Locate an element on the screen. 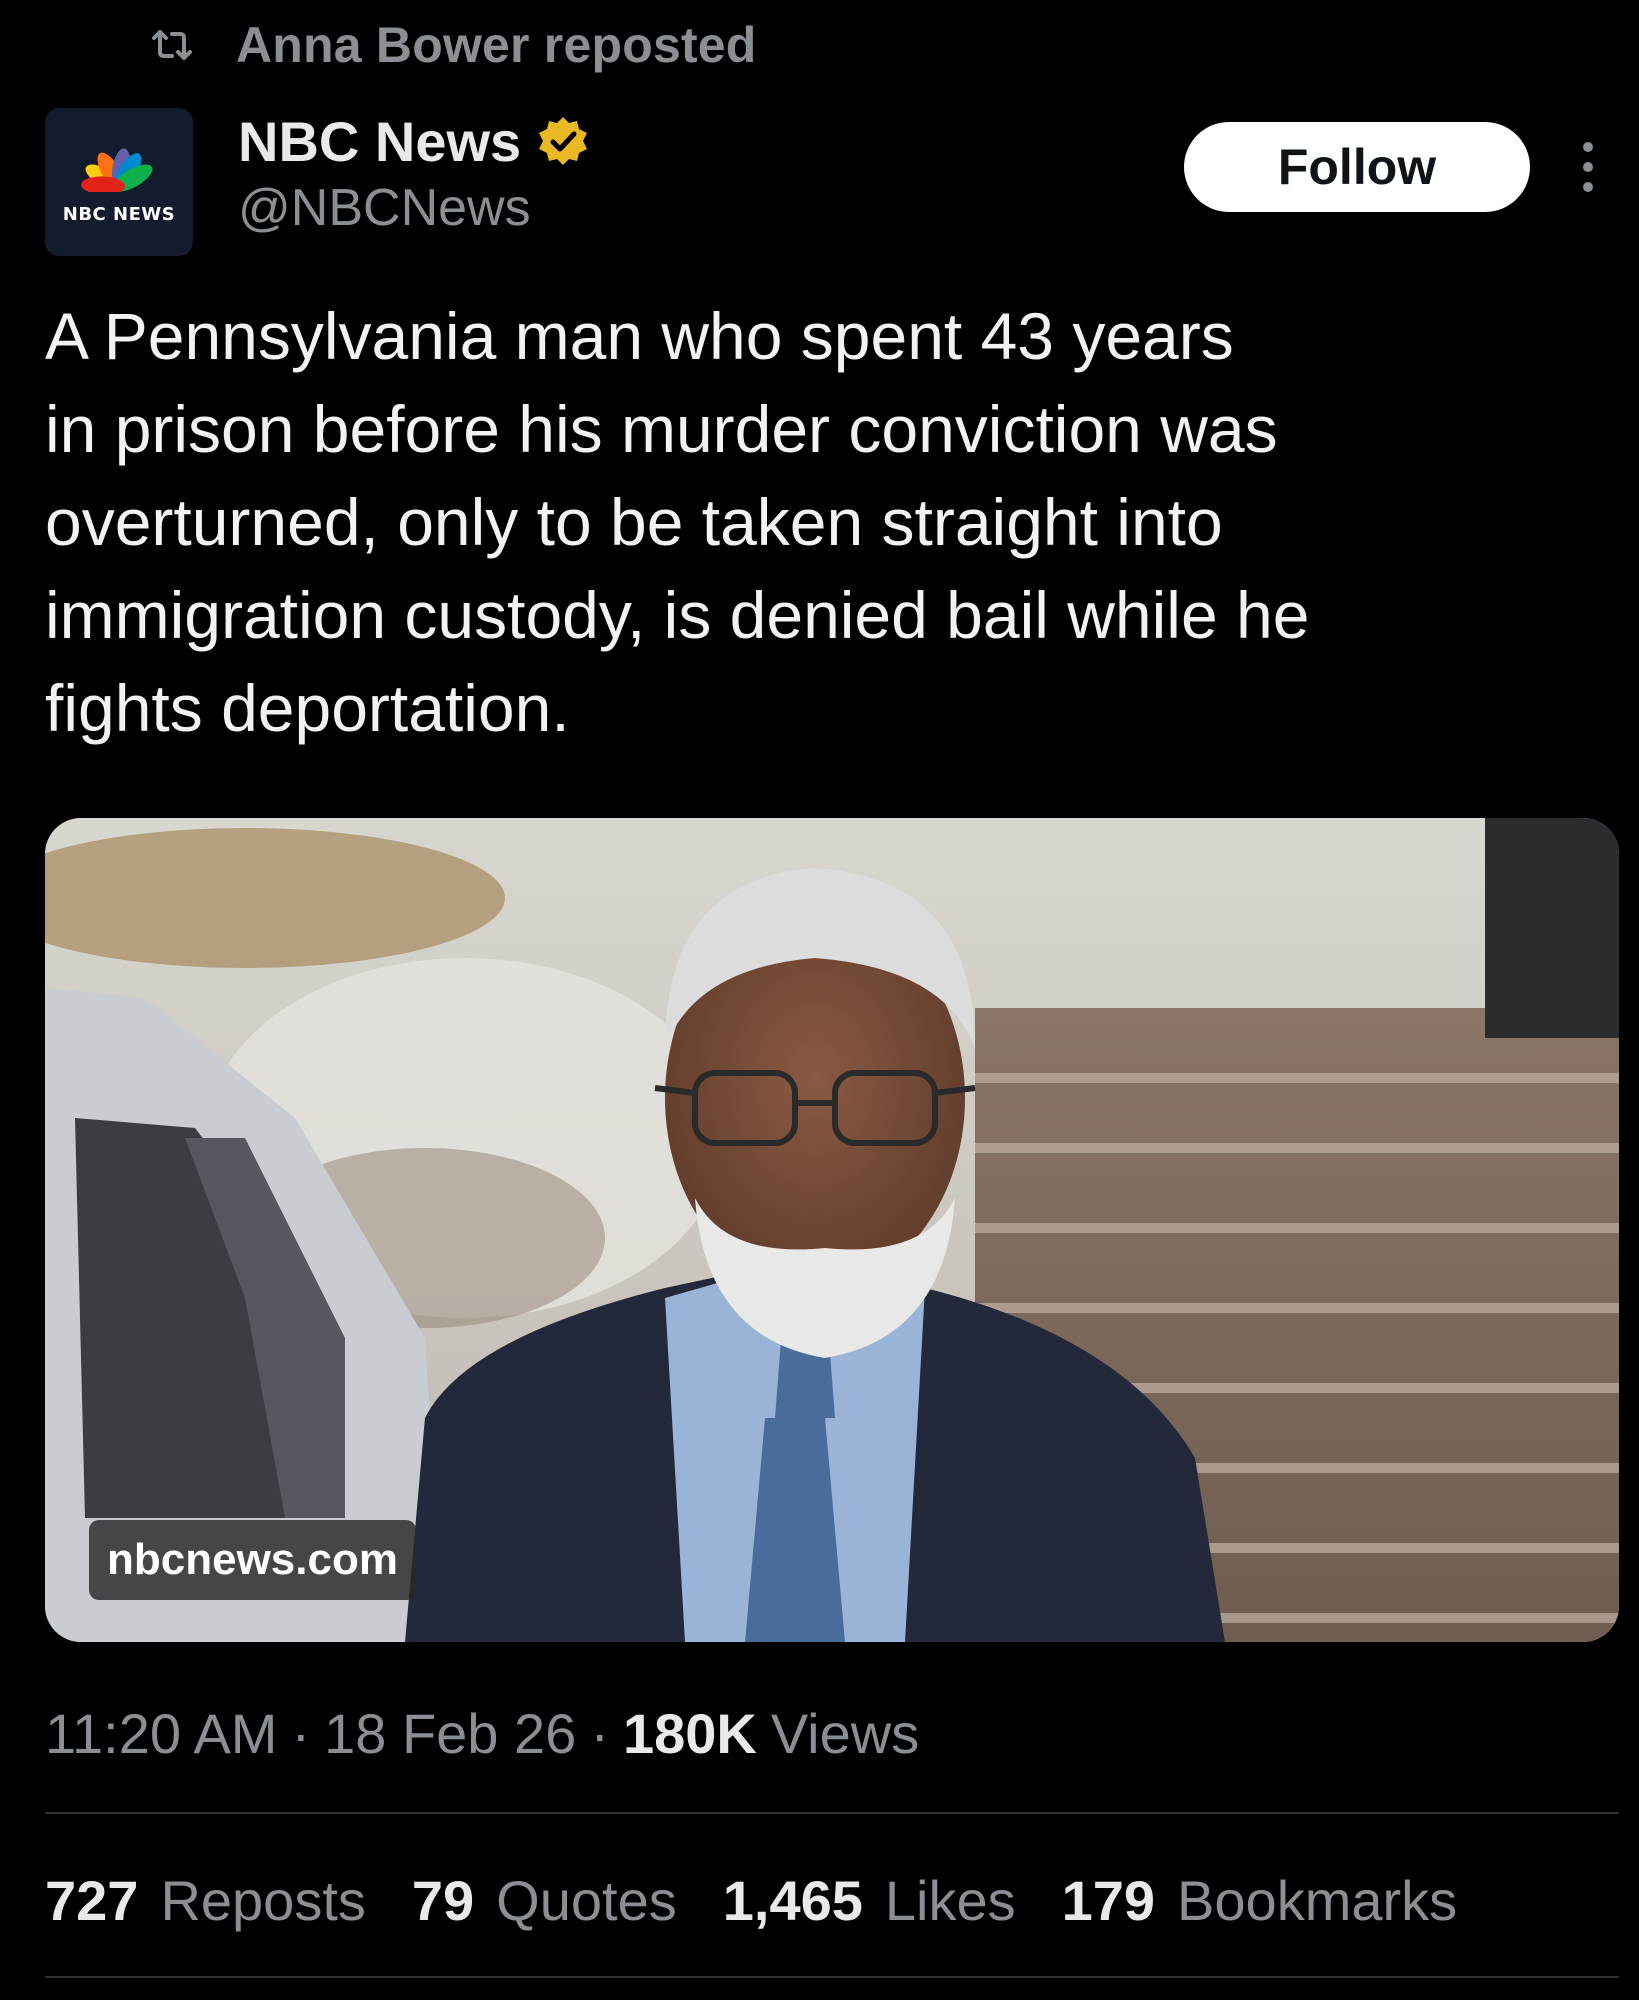 The image size is (1639, 2000). follow-button: Follow is located at coordinates (1357, 167).